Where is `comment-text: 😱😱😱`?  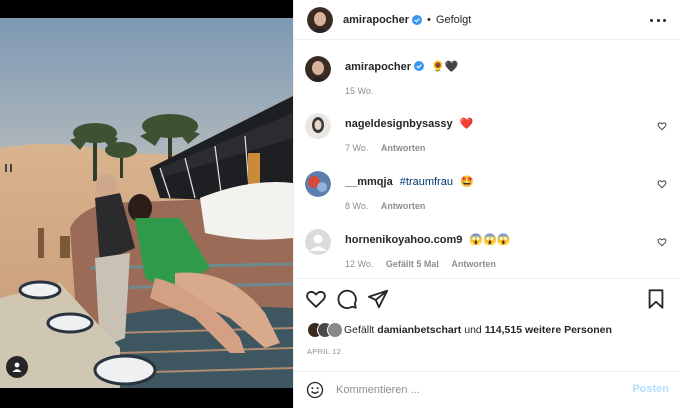 comment-text: 😱😱😱 is located at coordinates (490, 240).